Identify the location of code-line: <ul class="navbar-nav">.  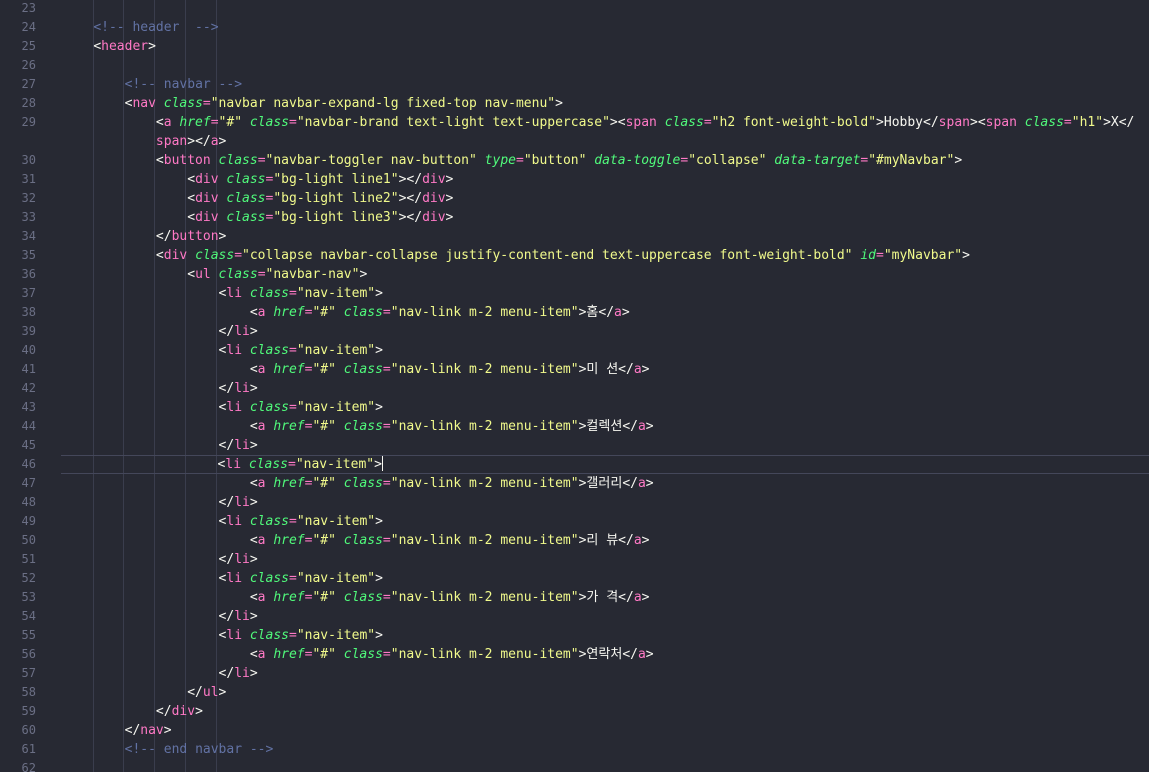
(605, 274).